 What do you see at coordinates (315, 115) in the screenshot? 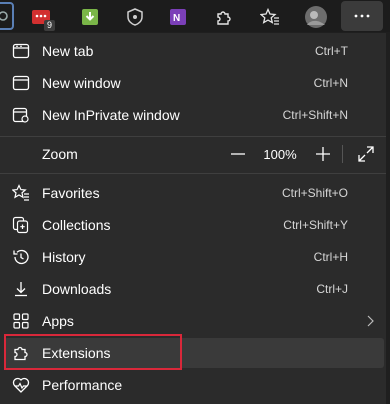
I see `menu-item-shortcut: Ctrl+Shift+N` at bounding box center [315, 115].